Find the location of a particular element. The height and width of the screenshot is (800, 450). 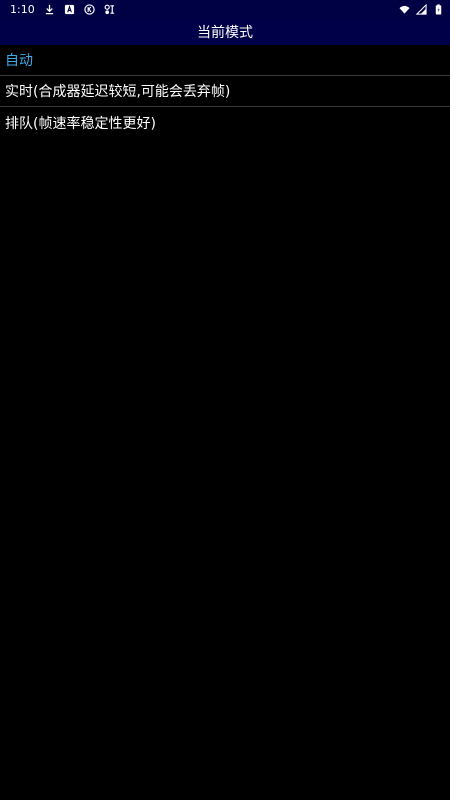

mode-option-label: 排队(帧速率稳定性更好) is located at coordinates (80, 123).